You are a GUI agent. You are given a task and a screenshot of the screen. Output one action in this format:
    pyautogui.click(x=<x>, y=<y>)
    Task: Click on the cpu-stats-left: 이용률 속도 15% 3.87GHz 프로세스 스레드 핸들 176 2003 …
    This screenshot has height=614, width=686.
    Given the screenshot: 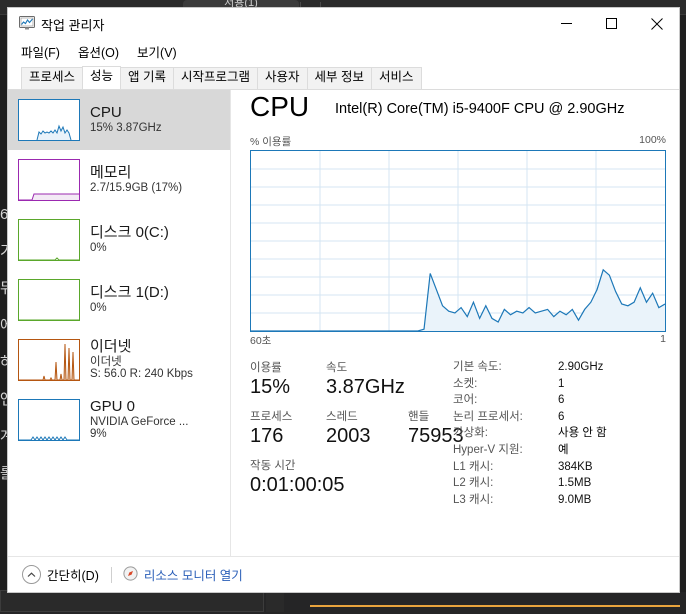 What is the action you would take?
    pyautogui.click(x=357, y=432)
    